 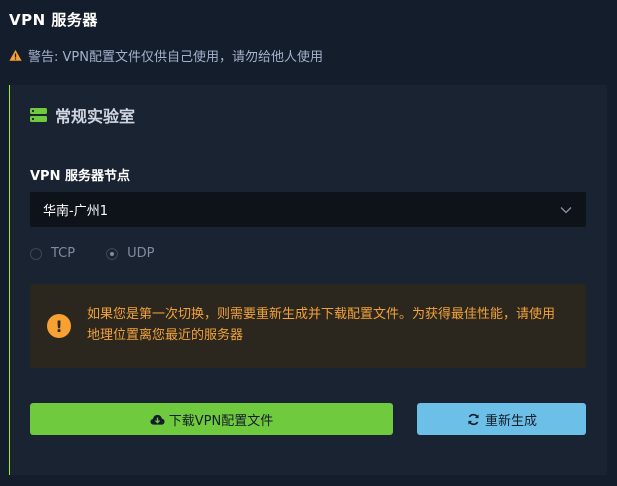 What do you see at coordinates (53, 20) in the screenshot?
I see `page-title: VPN 服务器` at bounding box center [53, 20].